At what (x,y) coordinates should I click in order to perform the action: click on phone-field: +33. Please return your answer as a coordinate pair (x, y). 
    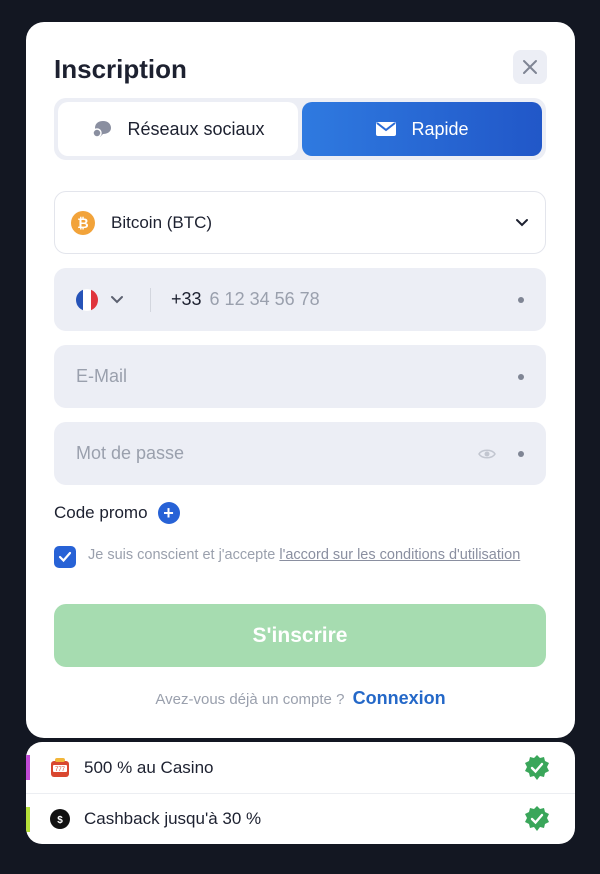
    Looking at the image, I should click on (300, 299).